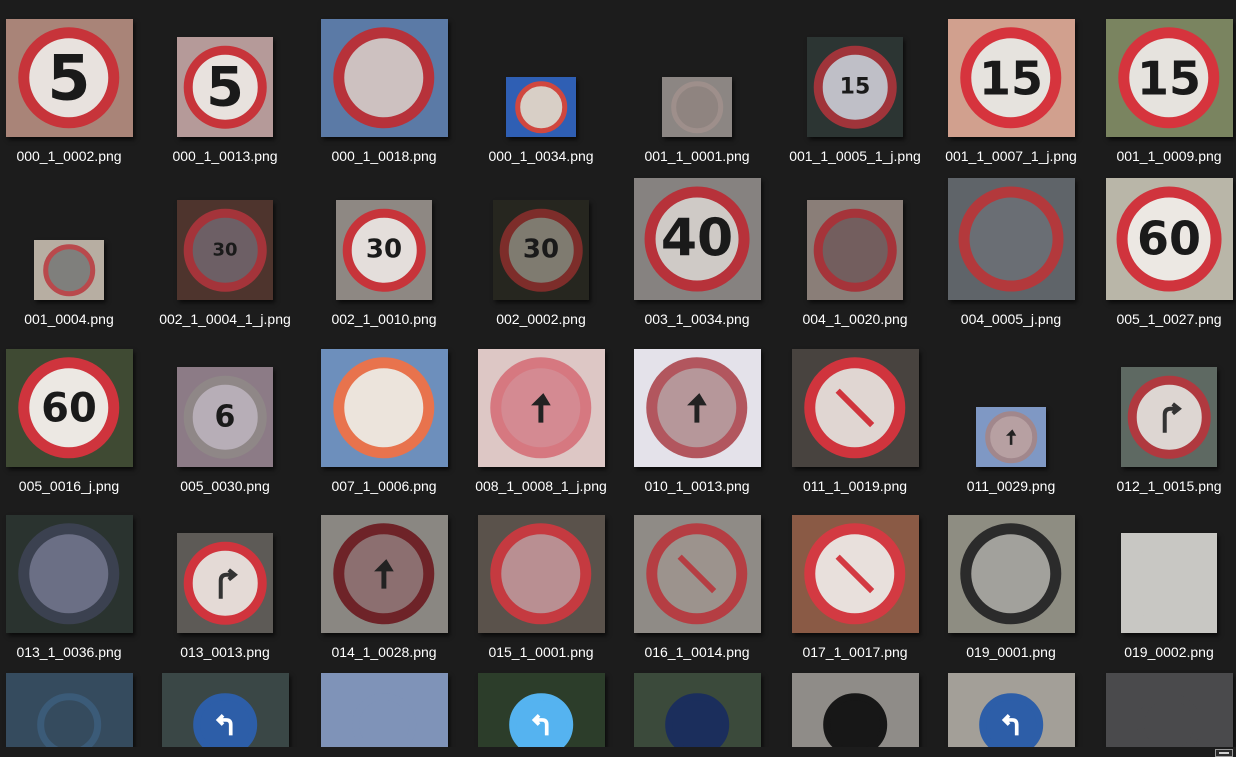 The width and height of the screenshot is (1236, 757). What do you see at coordinates (384, 652) in the screenshot?
I see `file-name-label: 014_1_0028.png` at bounding box center [384, 652].